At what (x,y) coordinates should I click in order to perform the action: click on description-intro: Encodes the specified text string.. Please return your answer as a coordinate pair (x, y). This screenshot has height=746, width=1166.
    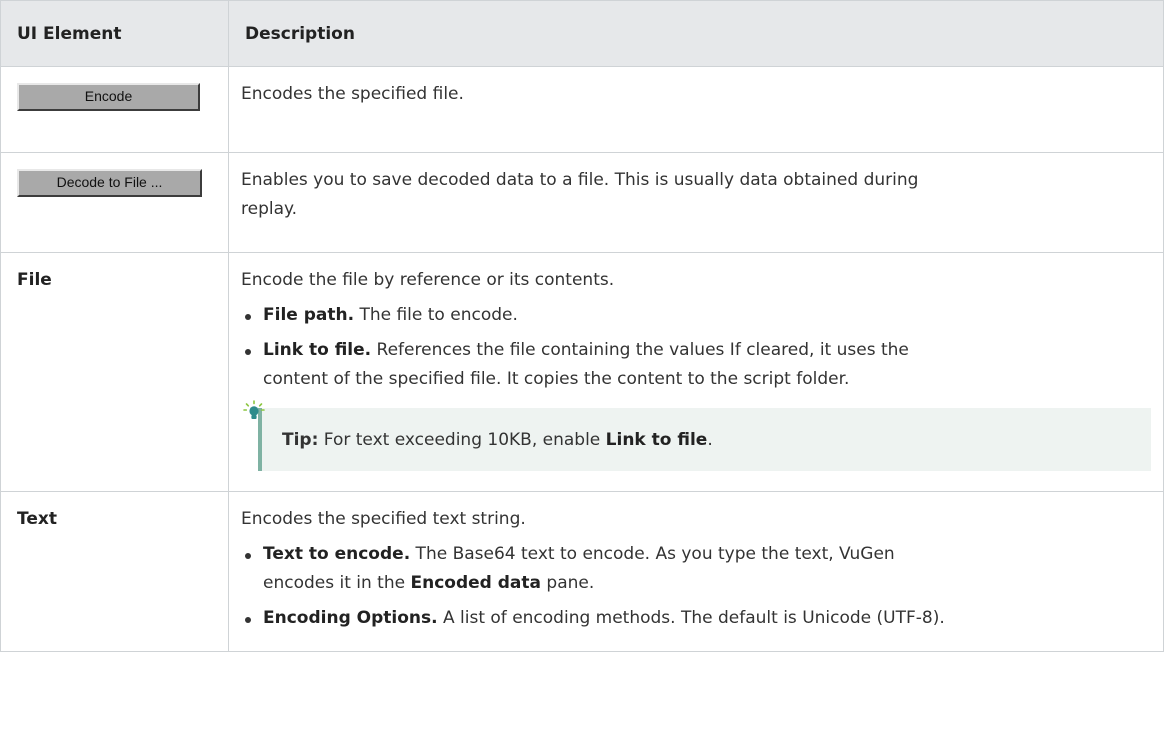
    Looking at the image, I should click on (383, 519).